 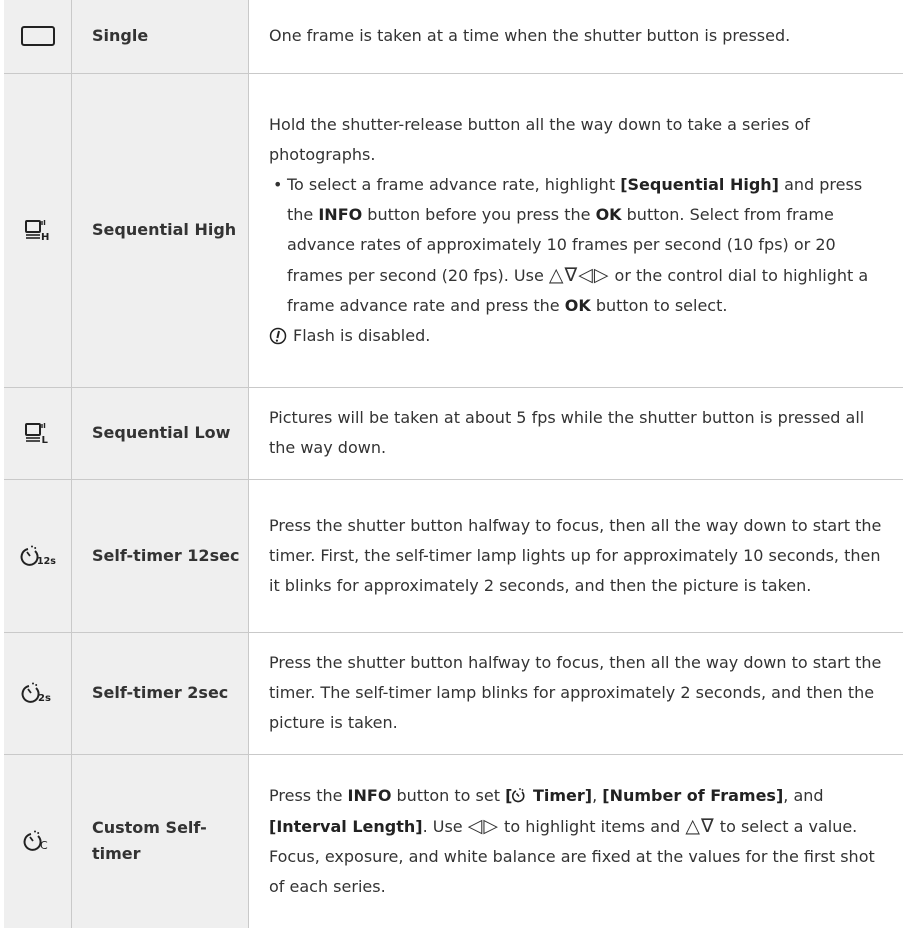 What do you see at coordinates (579, 274) in the screenshot?
I see `arrow-keys-icon: △∇◁▷` at bounding box center [579, 274].